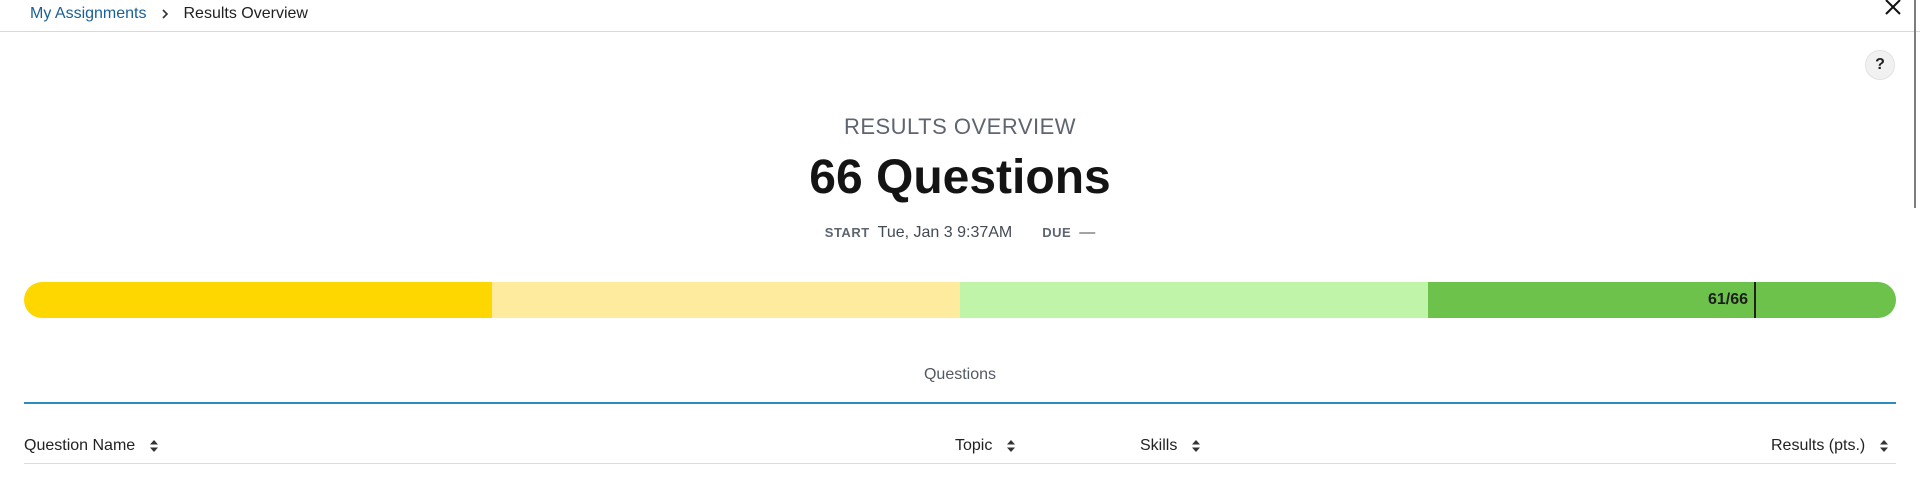 The image size is (1920, 484). I want to click on progress-marker, so click(1755, 300).